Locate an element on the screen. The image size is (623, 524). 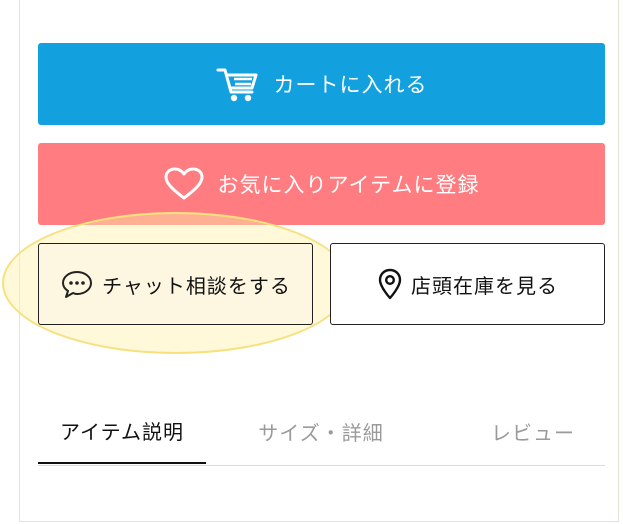
store-stock-button: 店頭在庫を見る is located at coordinates (467, 284).